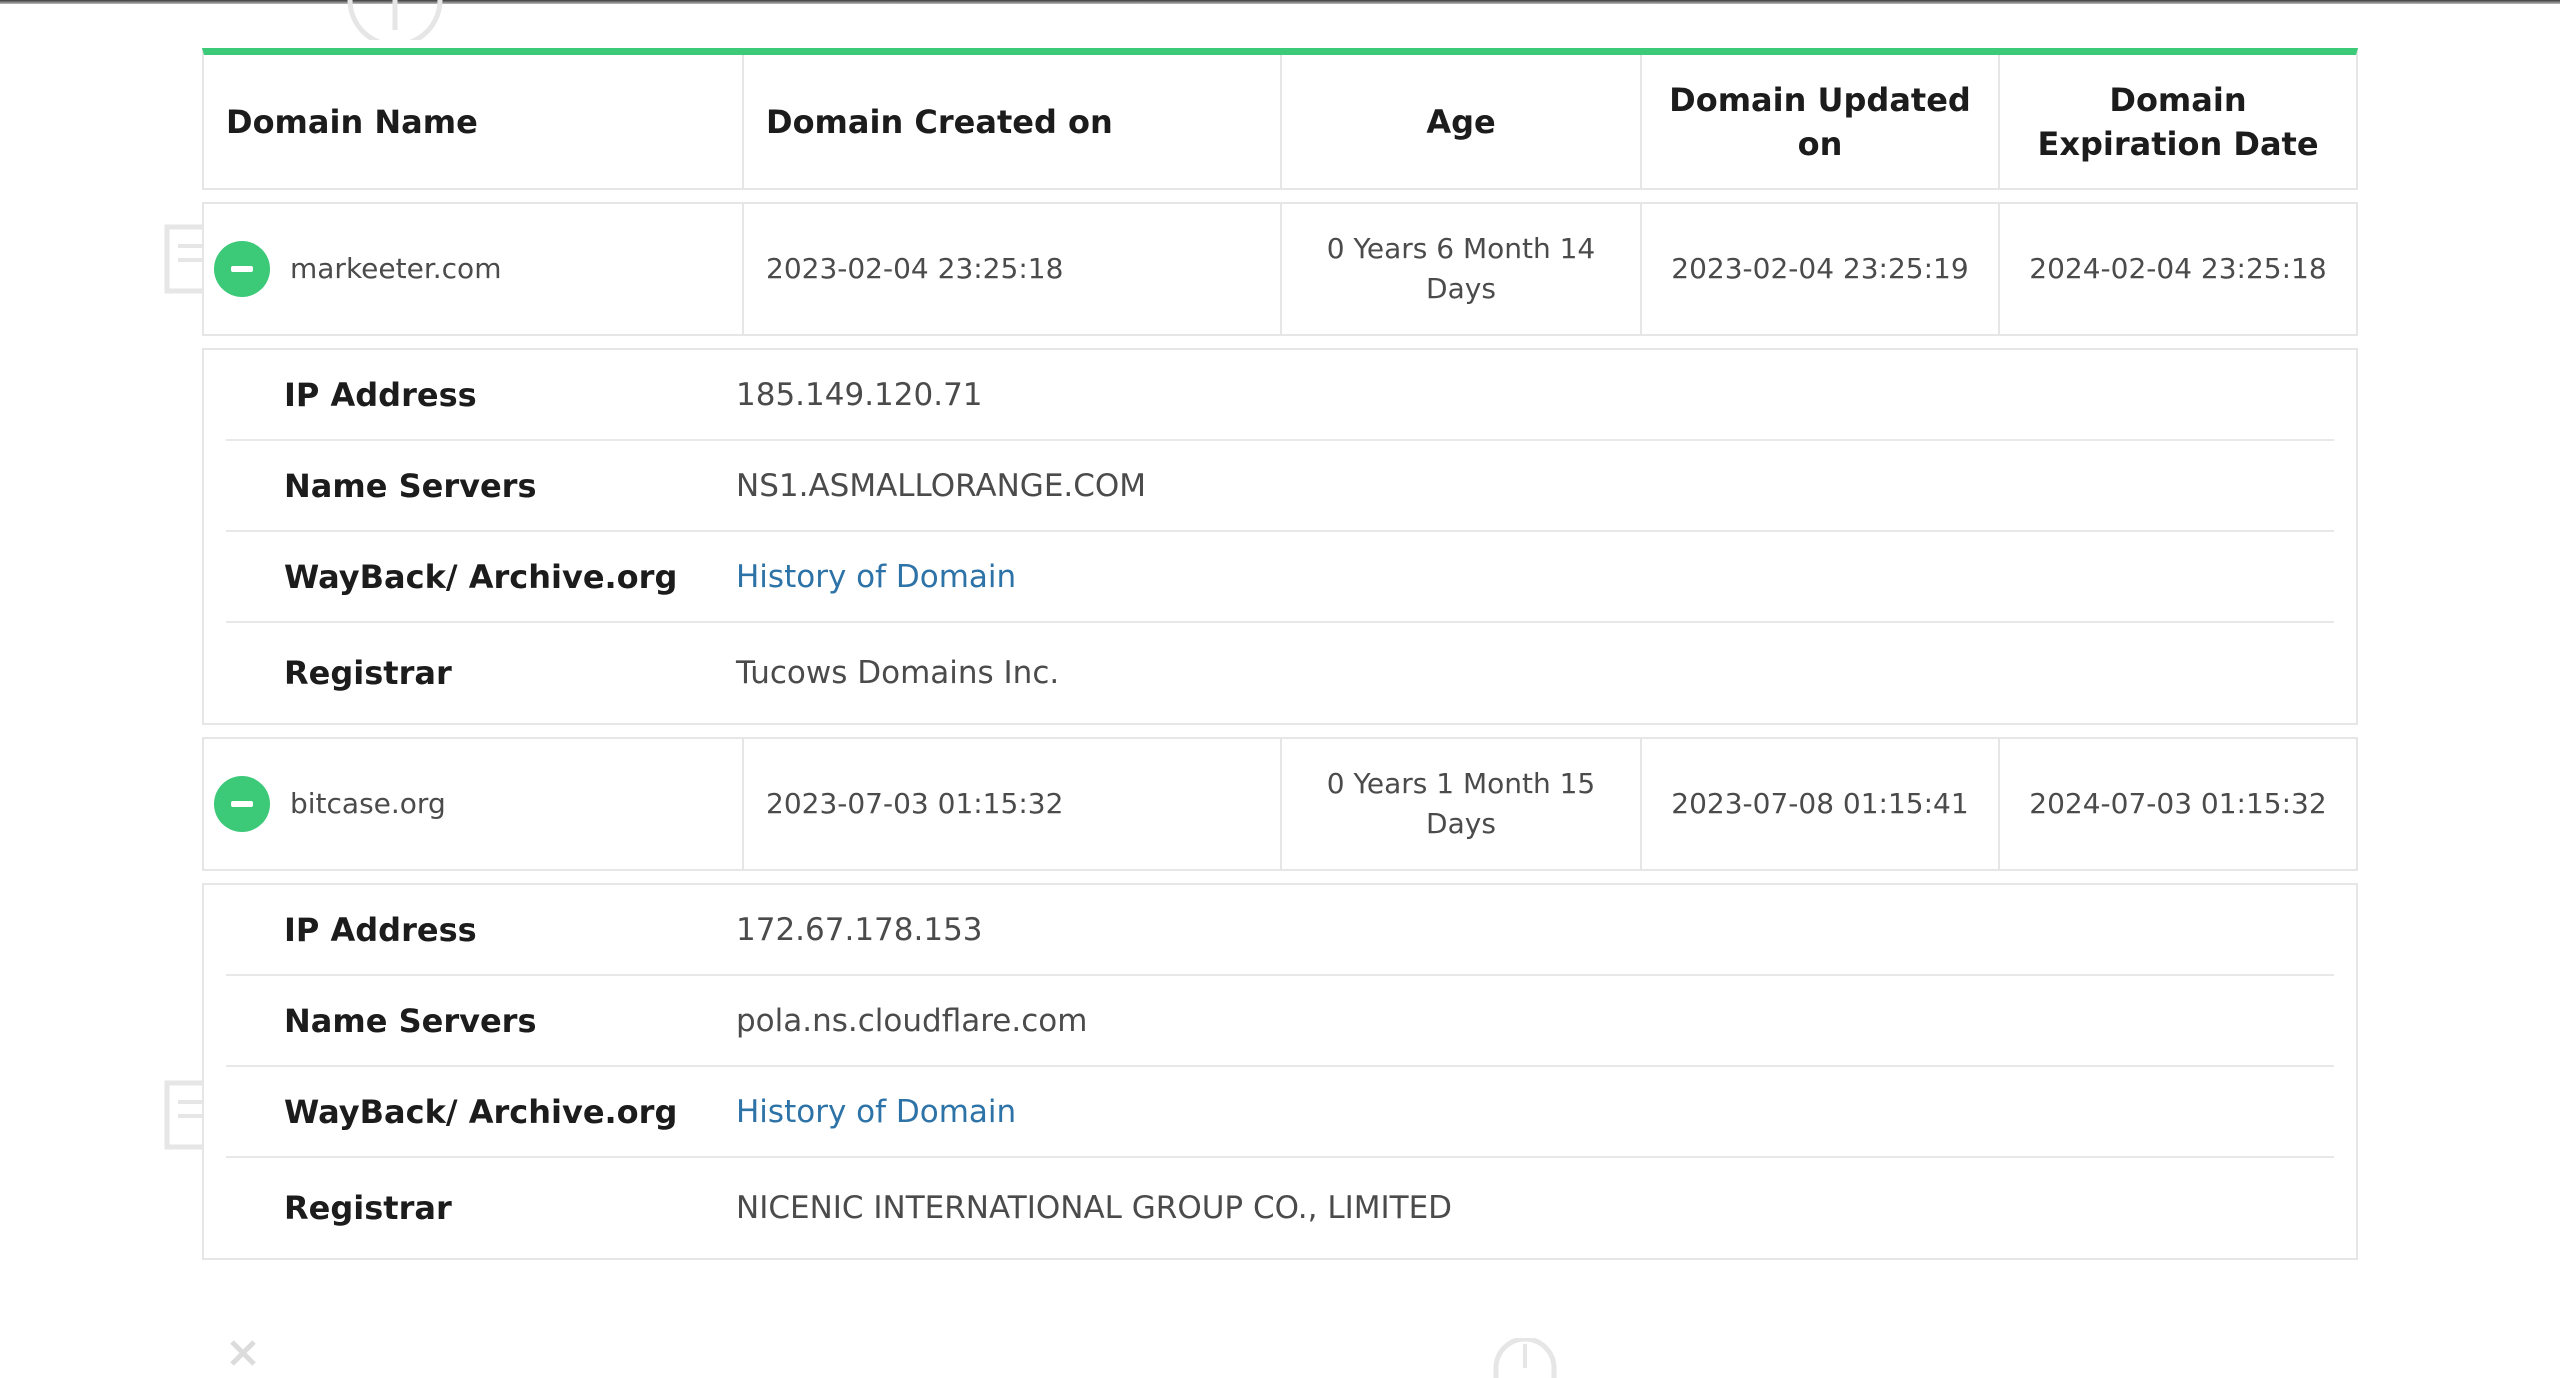  What do you see at coordinates (1013, 121) in the screenshot?
I see `header-domain-created: Domain Created on` at bounding box center [1013, 121].